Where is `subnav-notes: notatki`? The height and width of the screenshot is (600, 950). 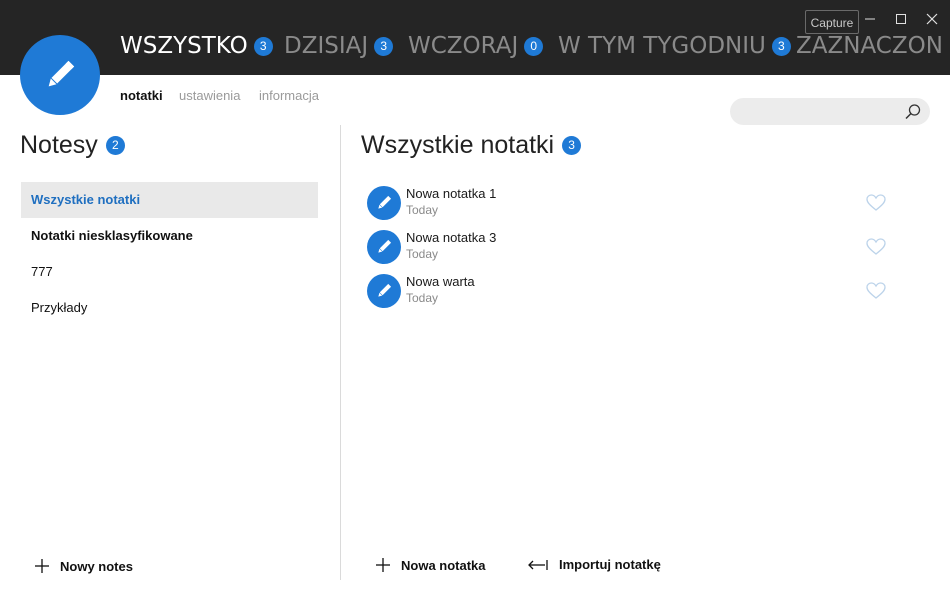 subnav-notes: notatki is located at coordinates (141, 95).